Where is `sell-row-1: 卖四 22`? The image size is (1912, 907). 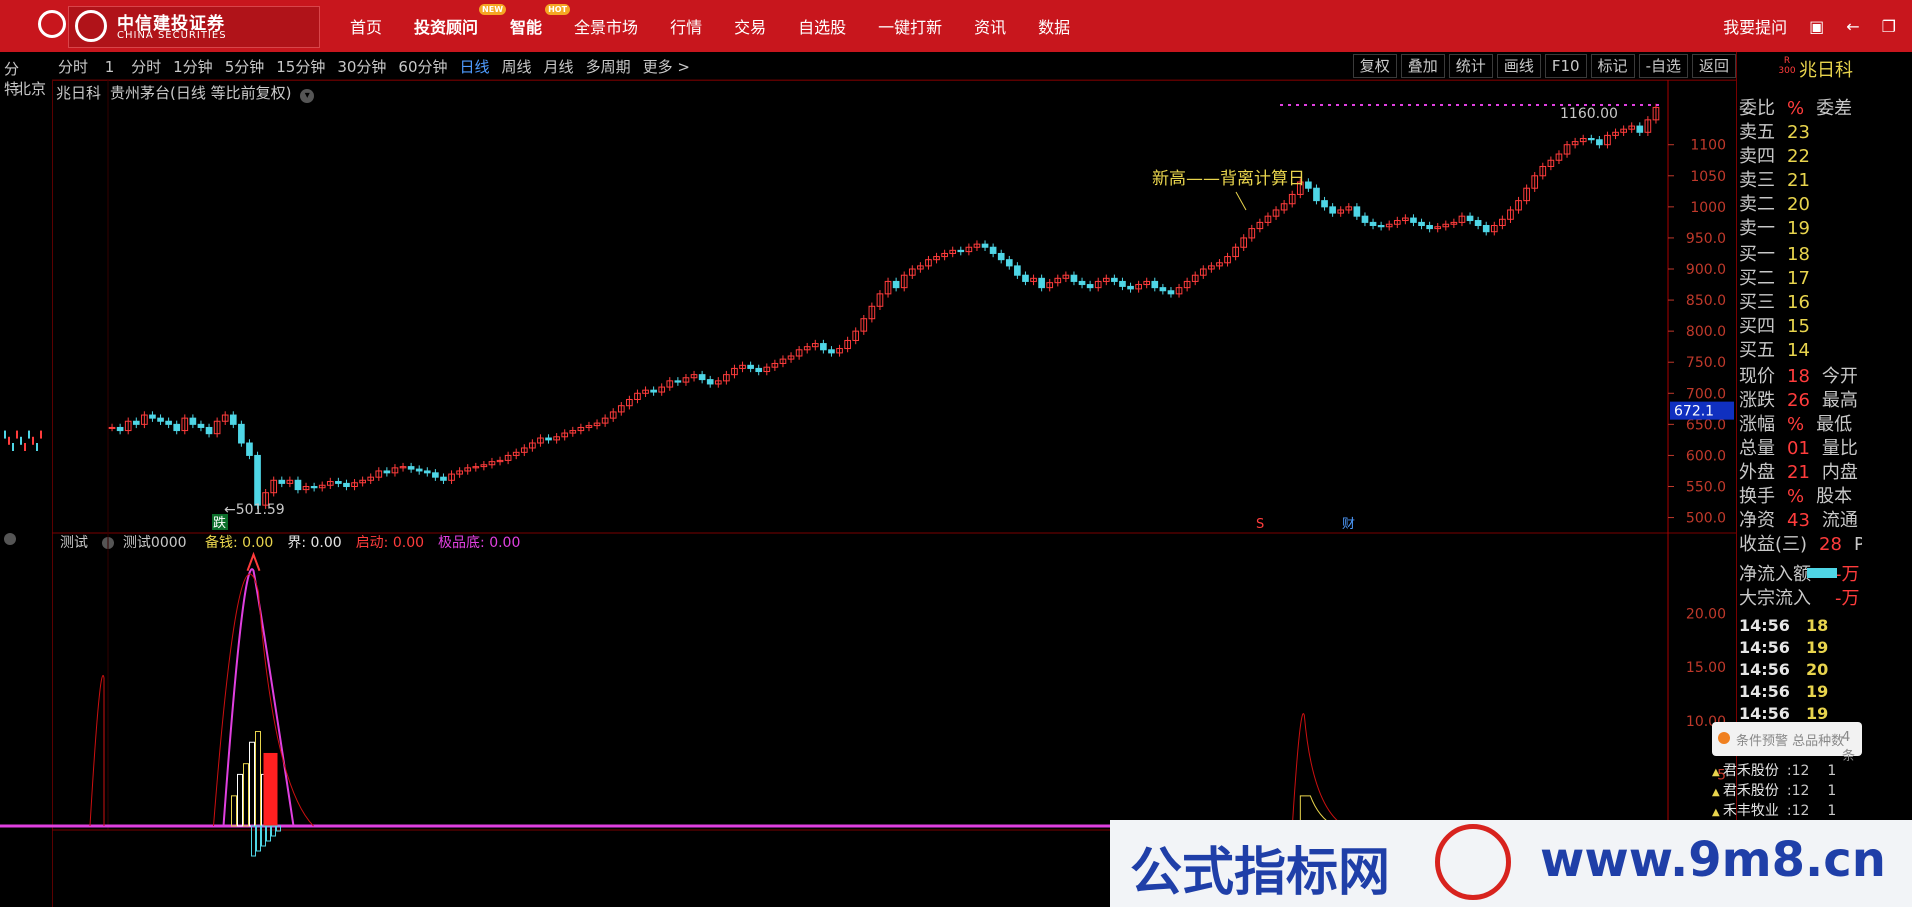 sell-row-1: 卖四 22 is located at coordinates (1774, 155).